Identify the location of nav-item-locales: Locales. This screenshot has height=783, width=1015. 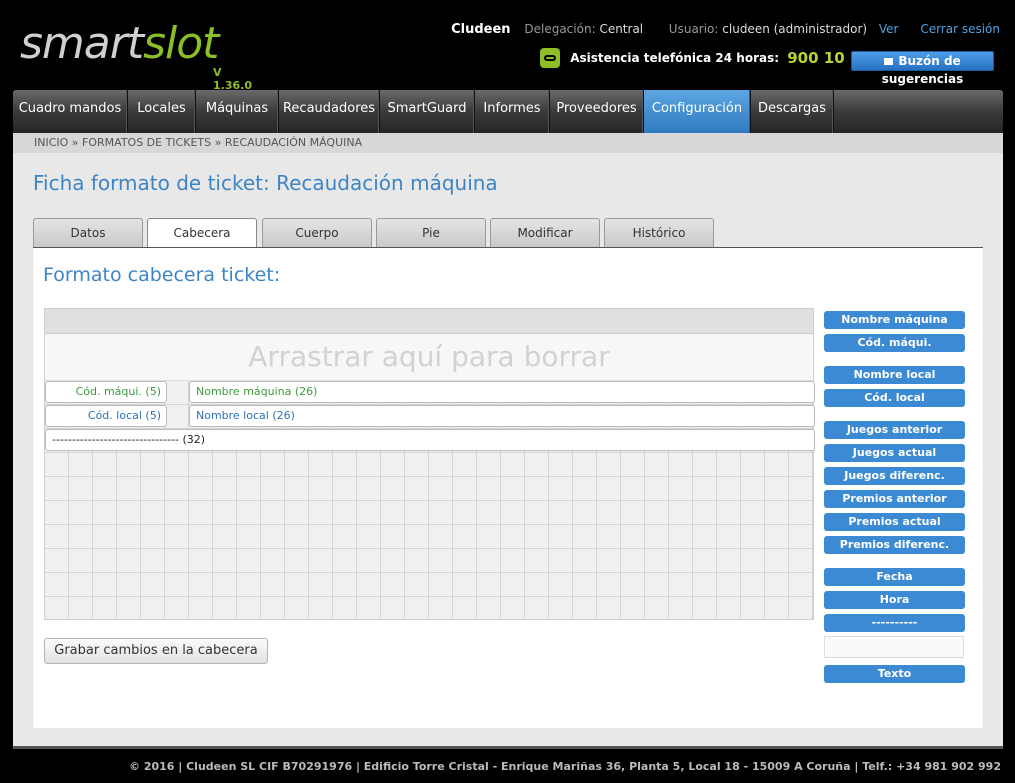
(162, 111).